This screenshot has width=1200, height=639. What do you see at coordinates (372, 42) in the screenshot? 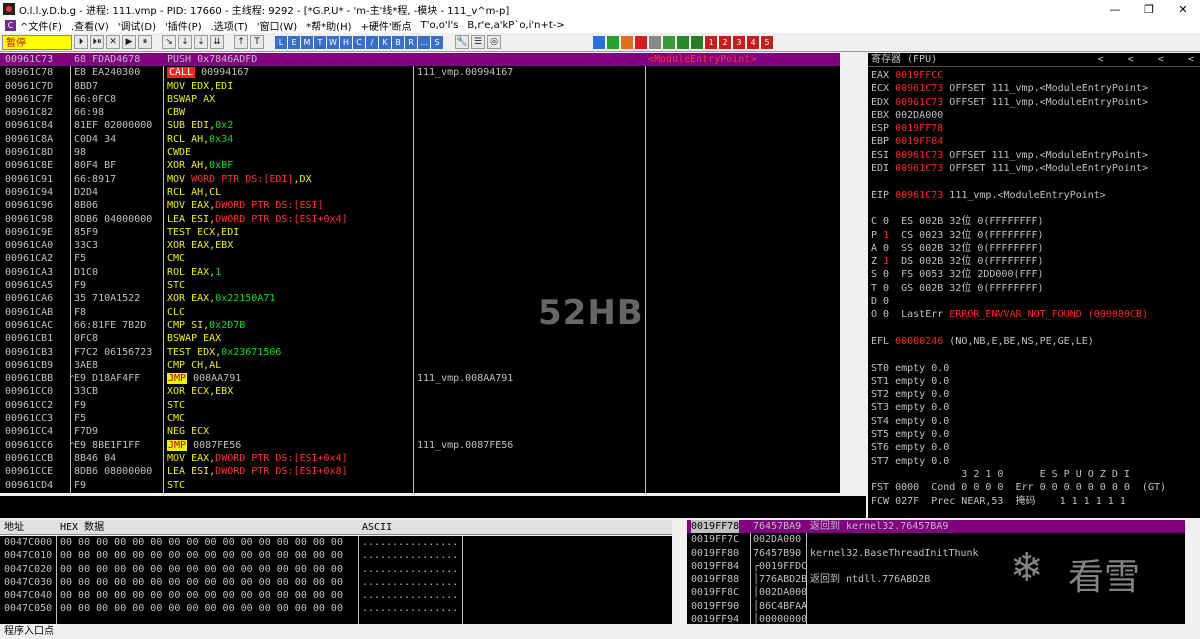
I see `toolbar-window-button: /` at bounding box center [372, 42].